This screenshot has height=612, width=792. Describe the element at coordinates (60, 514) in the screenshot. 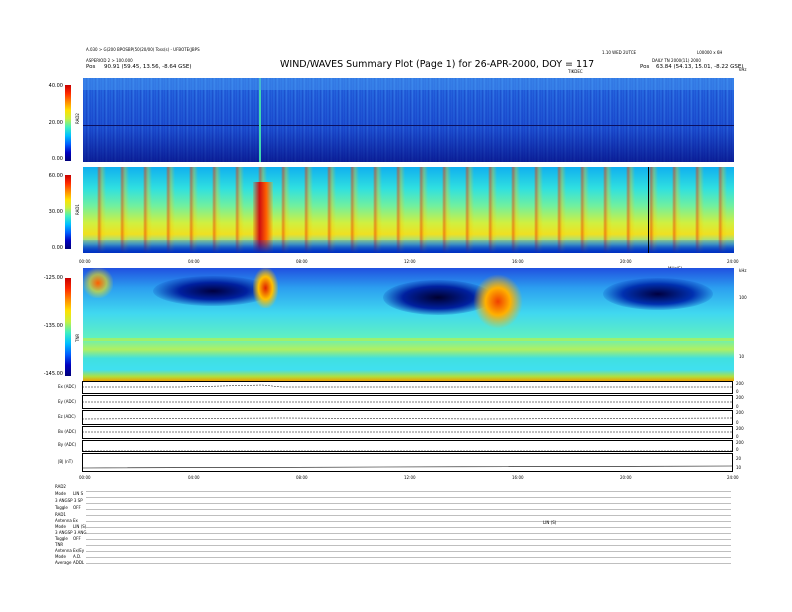

I see `status-rad1-label: RAD1` at that location.